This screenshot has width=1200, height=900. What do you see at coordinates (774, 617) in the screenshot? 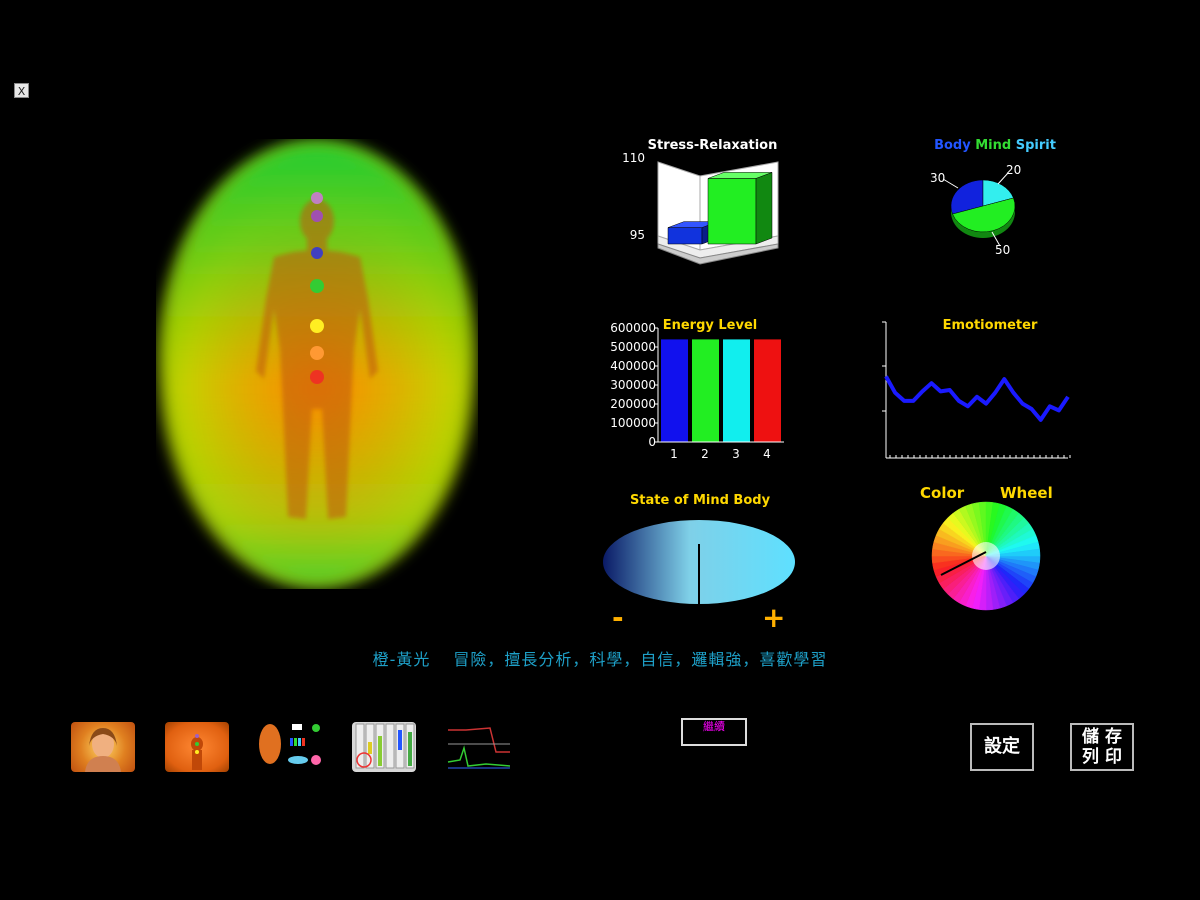
I see `state-plus-label: +` at bounding box center [774, 617].